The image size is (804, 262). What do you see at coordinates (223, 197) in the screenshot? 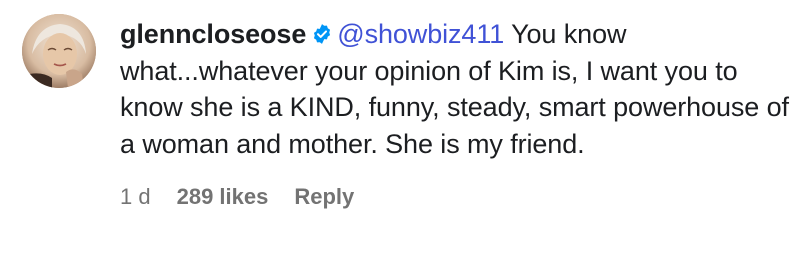
I see `likes-count: 289 likes` at bounding box center [223, 197].